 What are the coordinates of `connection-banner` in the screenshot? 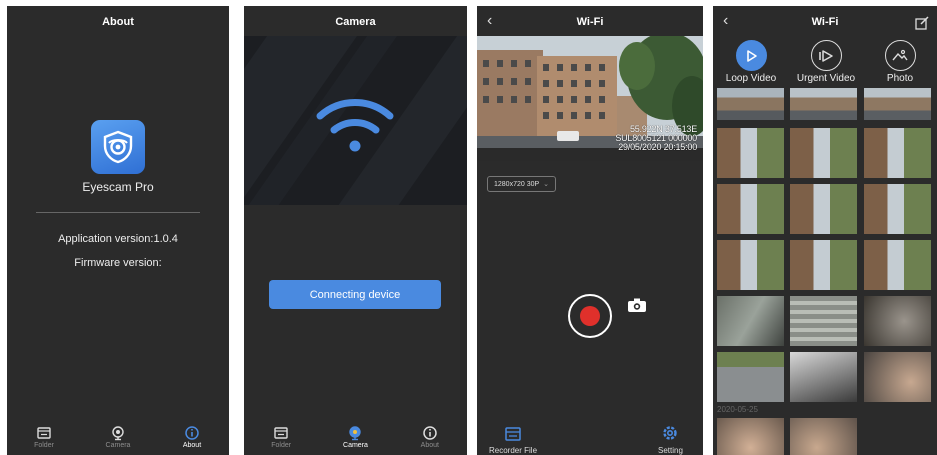 It's located at (355, 120).